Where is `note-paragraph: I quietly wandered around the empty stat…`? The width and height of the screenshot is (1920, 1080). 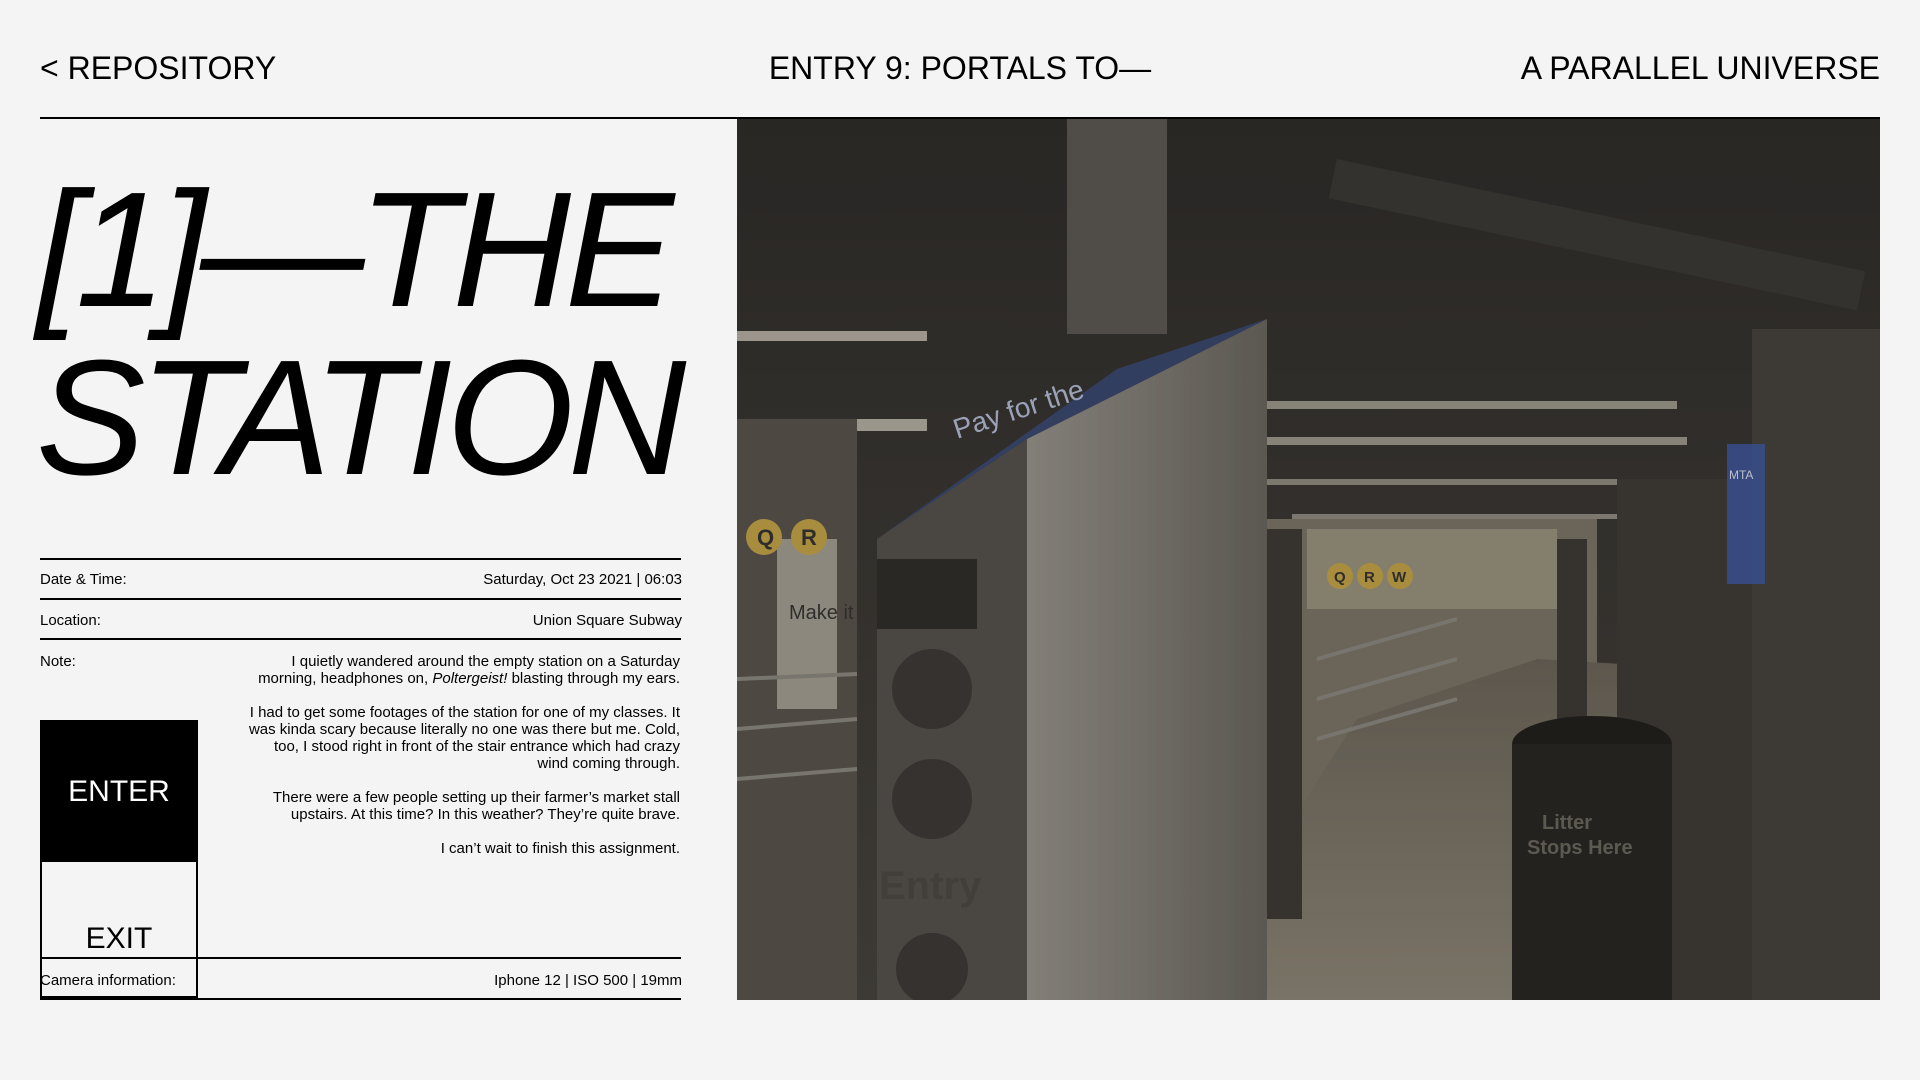 note-paragraph: I quietly wandered around the empty stat… is located at coordinates (460, 670).